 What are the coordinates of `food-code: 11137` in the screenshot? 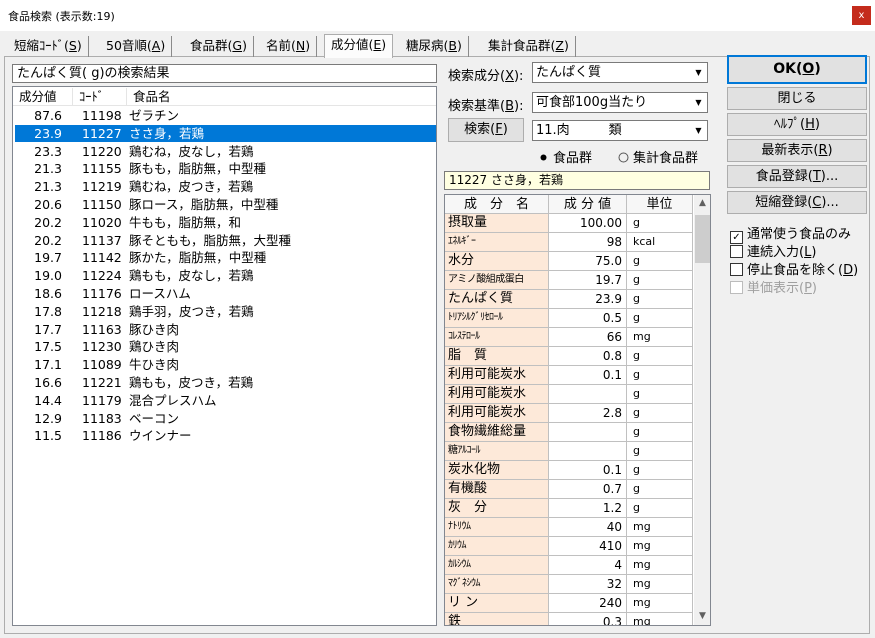 It's located at (102, 240).